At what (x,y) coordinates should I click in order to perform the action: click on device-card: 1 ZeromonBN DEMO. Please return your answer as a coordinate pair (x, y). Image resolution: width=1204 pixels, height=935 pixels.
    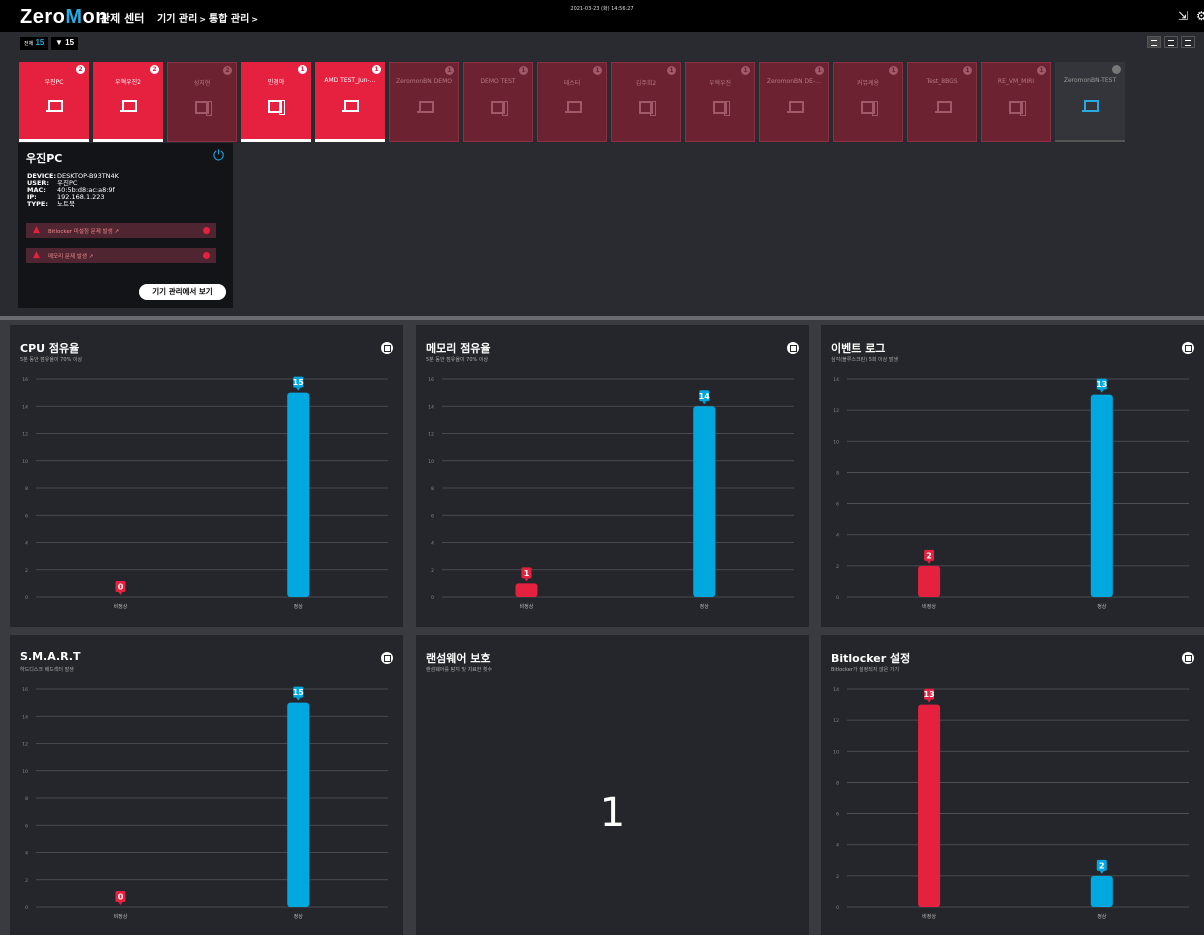
    Looking at the image, I should click on (424, 102).